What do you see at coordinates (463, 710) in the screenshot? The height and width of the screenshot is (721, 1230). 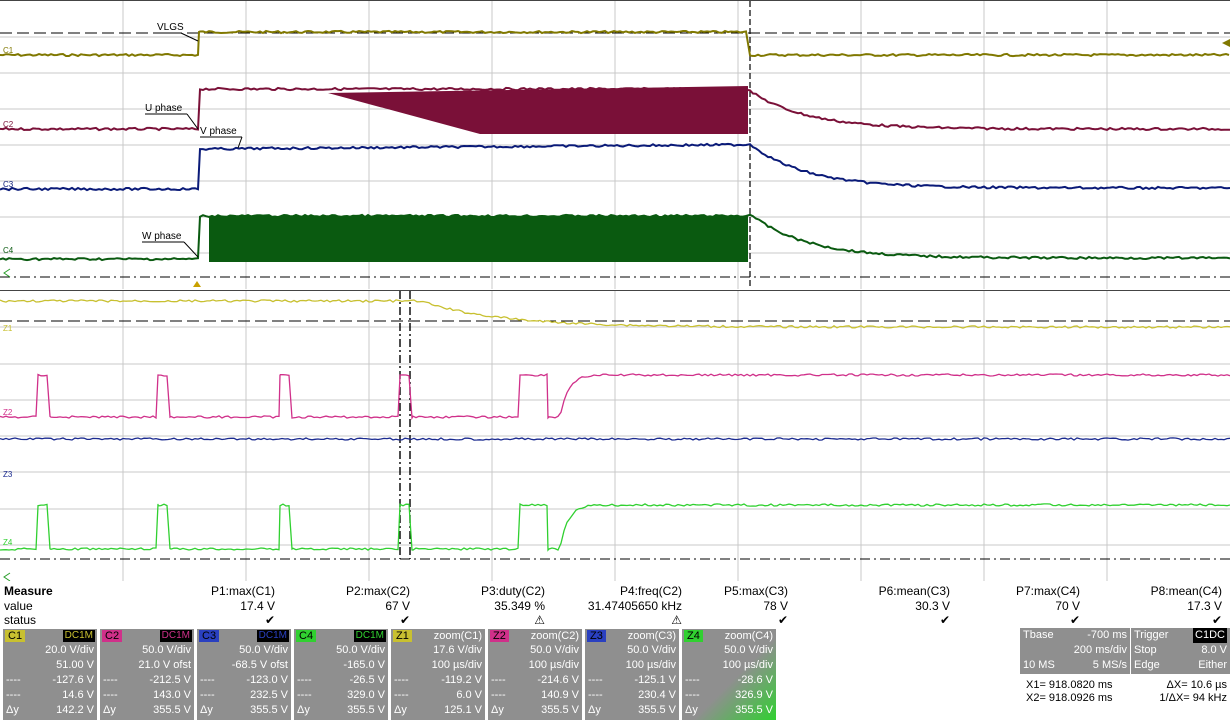 I see `channel-line-4: 125.1 V` at bounding box center [463, 710].